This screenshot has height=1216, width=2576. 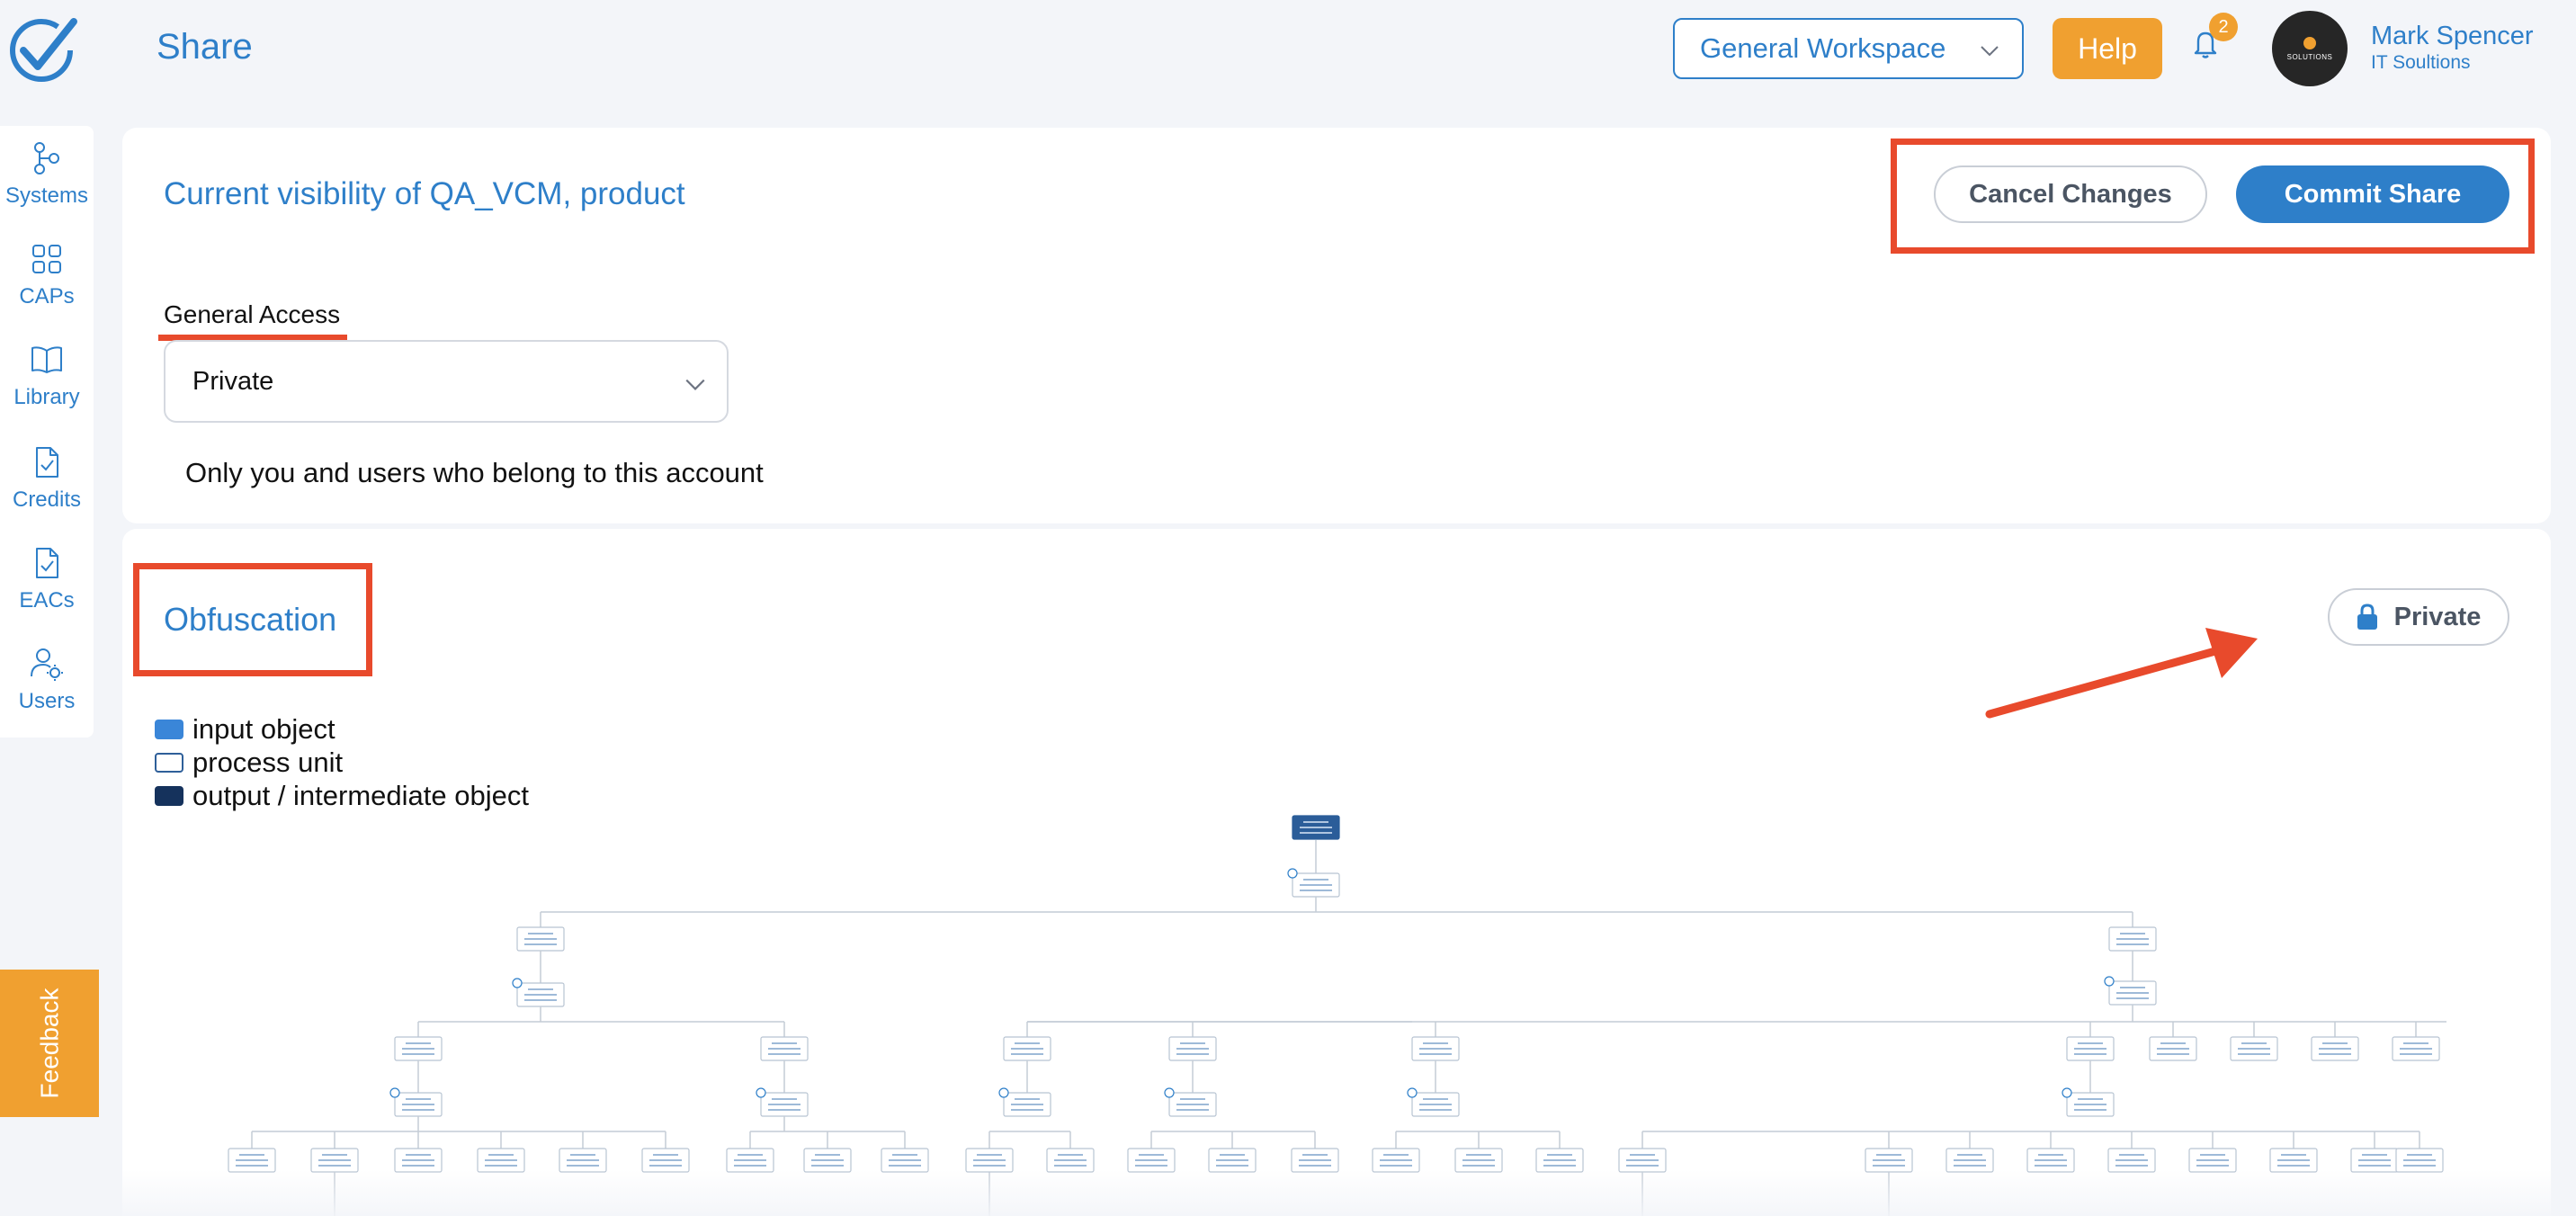 I want to click on scroll-fade, so click(x=1336, y=1192).